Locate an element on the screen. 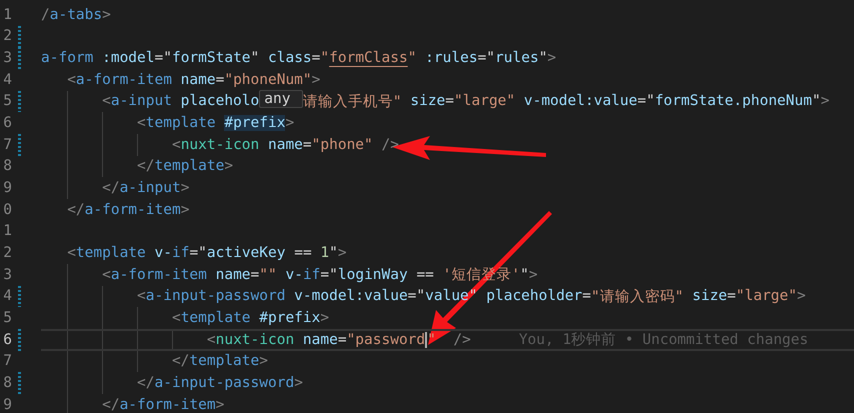  code-token: activeKey is located at coordinates (246, 253).